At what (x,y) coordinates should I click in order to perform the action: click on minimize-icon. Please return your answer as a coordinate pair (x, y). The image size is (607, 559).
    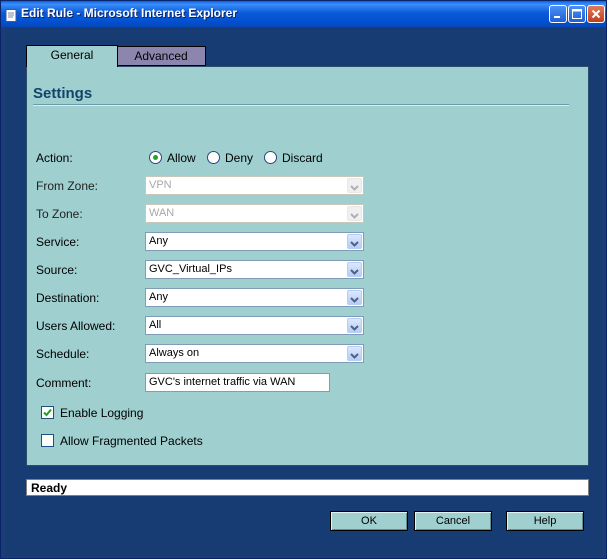
    Looking at the image, I should click on (557, 17).